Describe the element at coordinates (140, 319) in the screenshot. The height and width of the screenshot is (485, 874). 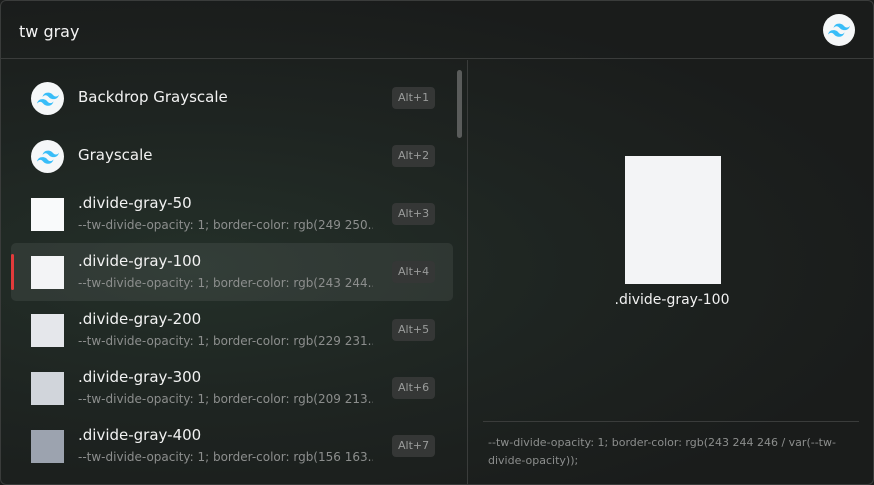
I see `result-title: .divide-gray-200` at that location.